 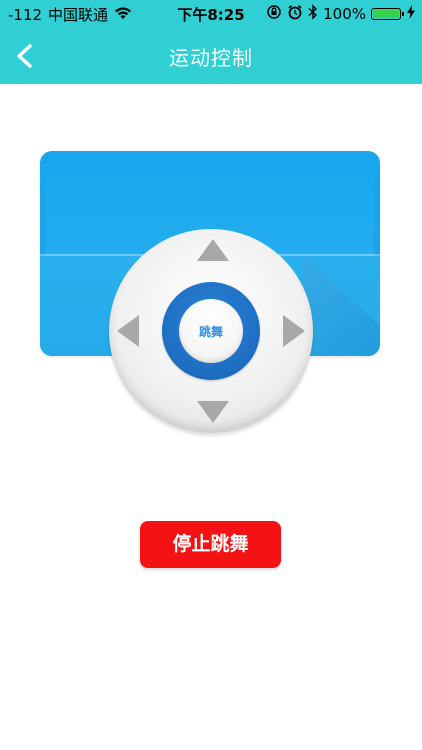 What do you see at coordinates (295, 14) in the screenshot?
I see `alarm-icon` at bounding box center [295, 14].